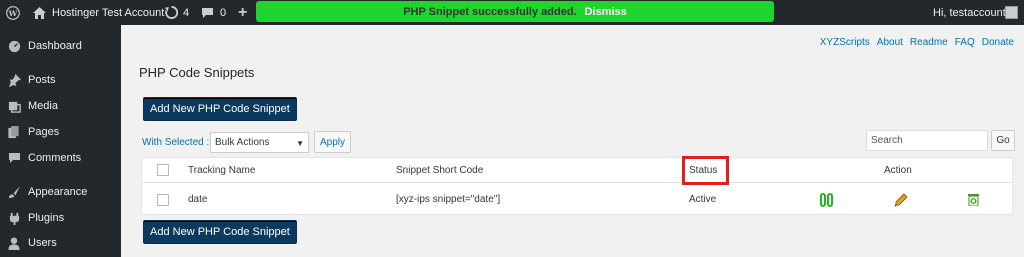 This screenshot has height=257, width=1024. I want to click on sidebar-item-label: Appearance, so click(58, 192).